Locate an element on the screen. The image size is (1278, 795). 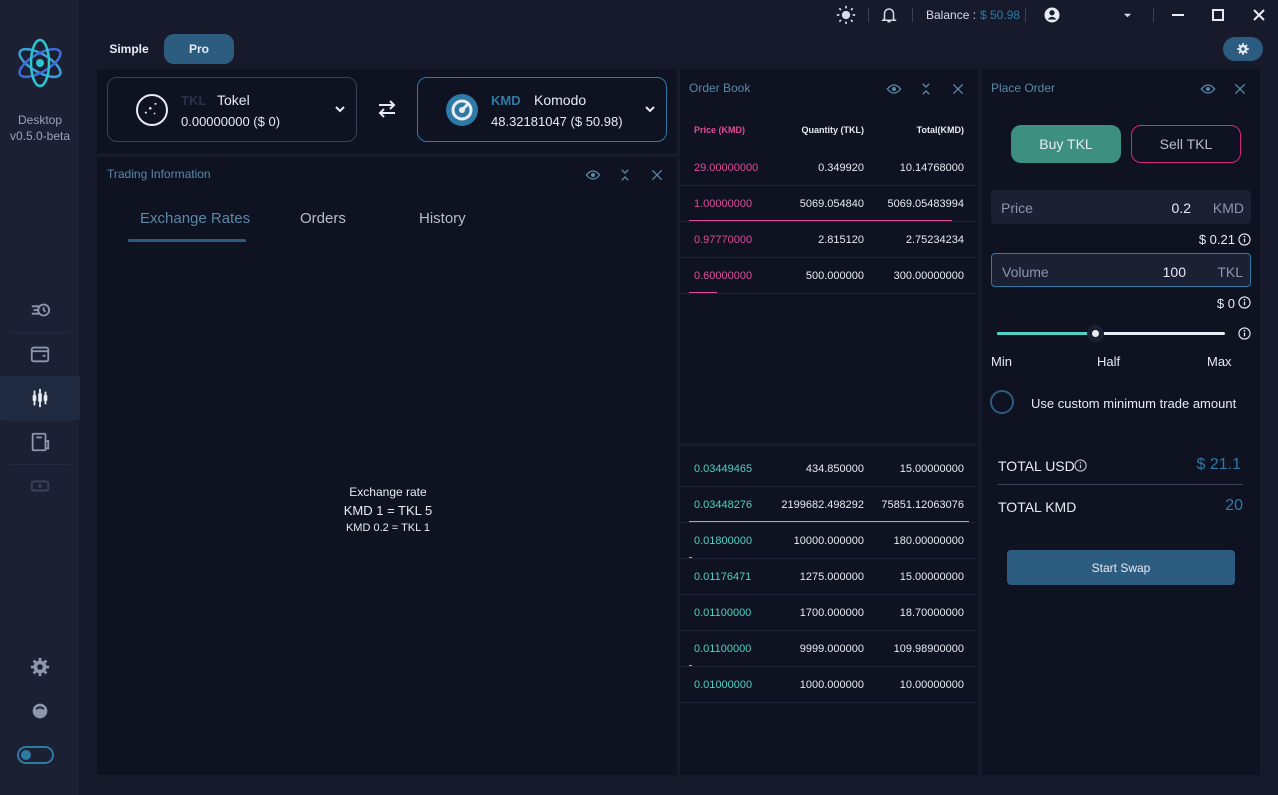
order-price: 0.03448276 is located at coordinates (723, 505).